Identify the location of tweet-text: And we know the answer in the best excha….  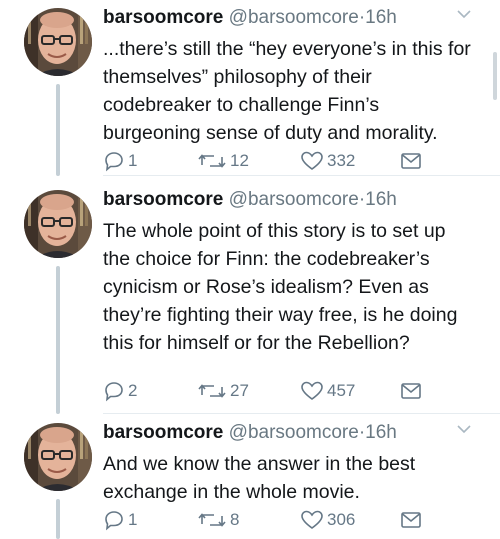
(259, 478).